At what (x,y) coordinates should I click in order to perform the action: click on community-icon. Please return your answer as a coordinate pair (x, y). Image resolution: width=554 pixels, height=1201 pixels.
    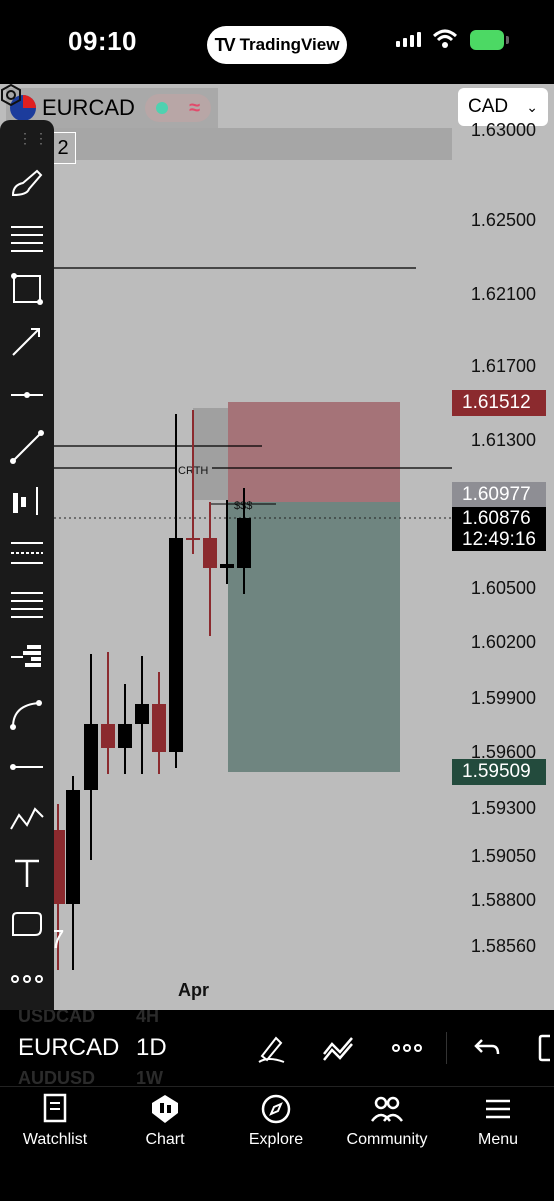
    Looking at the image, I should click on (387, 1109).